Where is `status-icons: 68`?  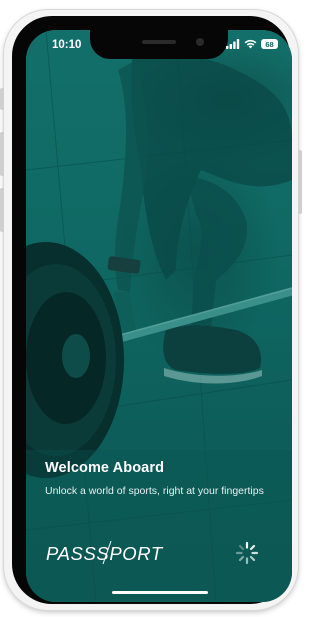 status-icons: 68 is located at coordinates (252, 44).